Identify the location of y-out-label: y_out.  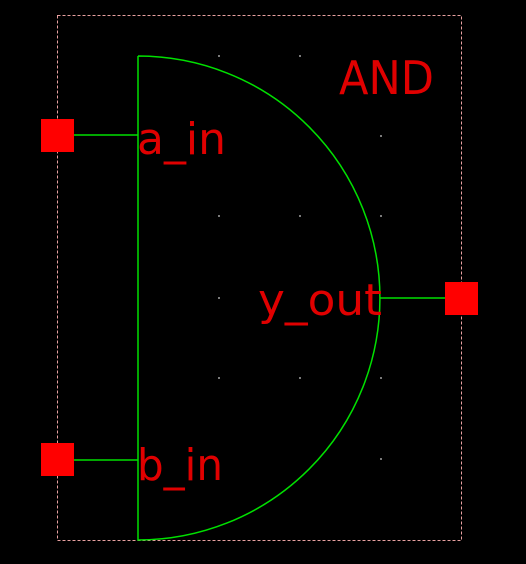
(320, 300).